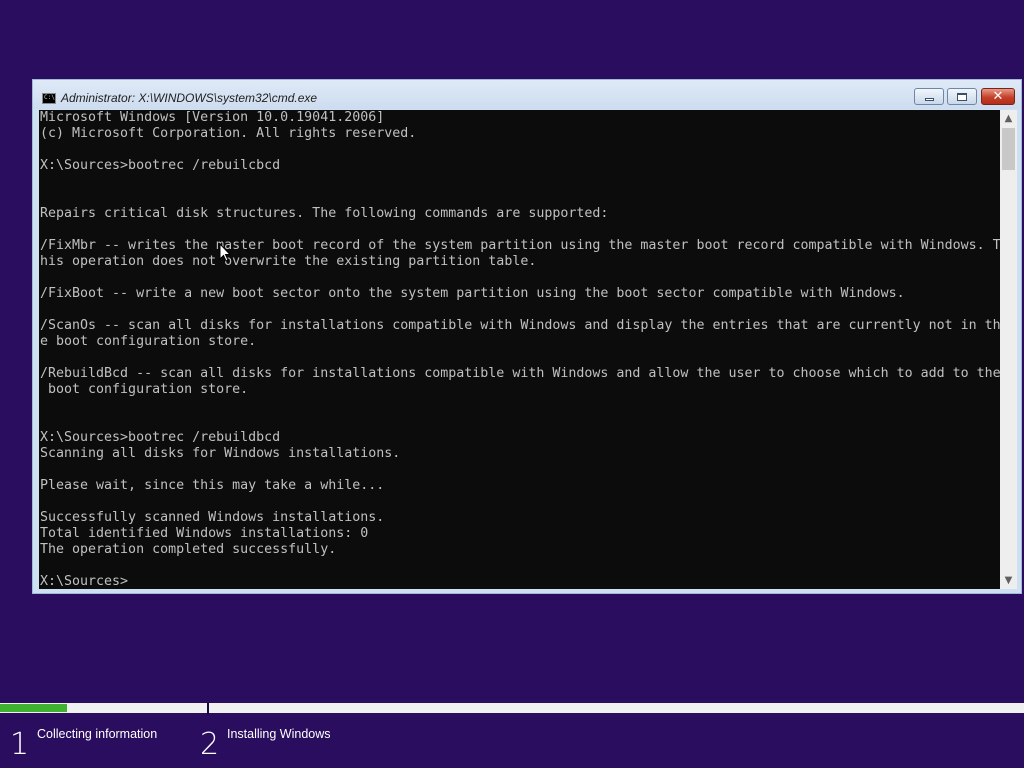 This screenshot has width=1024, height=768. I want to click on progress-step-divider, so click(208, 709).